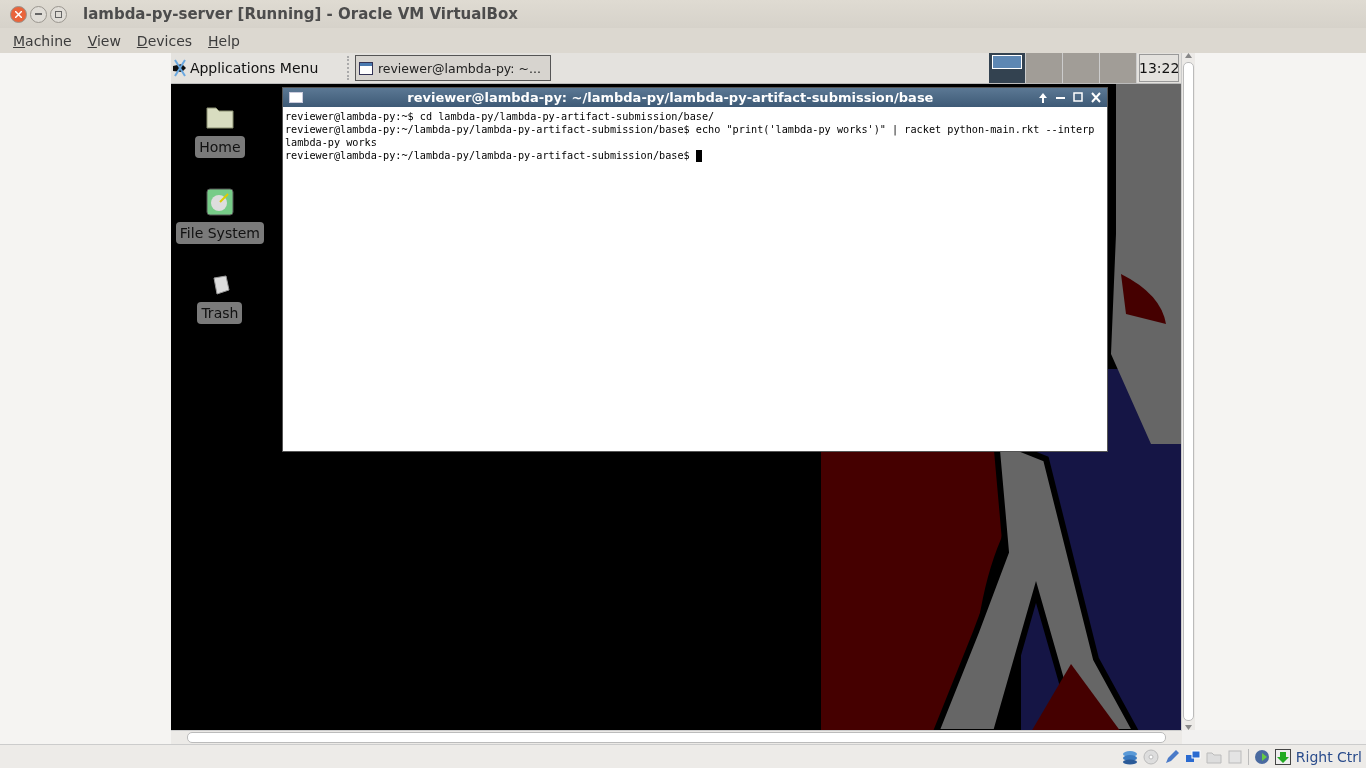 This screenshot has height=768, width=1366. What do you see at coordinates (689, 129) in the screenshot?
I see `terminal-line: reviewer@lambda-py:~/lambda-py/lambda-py-artifact-submission/base$ echo "print('lambda-py works')" | racket python-main.rkt --interp` at bounding box center [689, 129].